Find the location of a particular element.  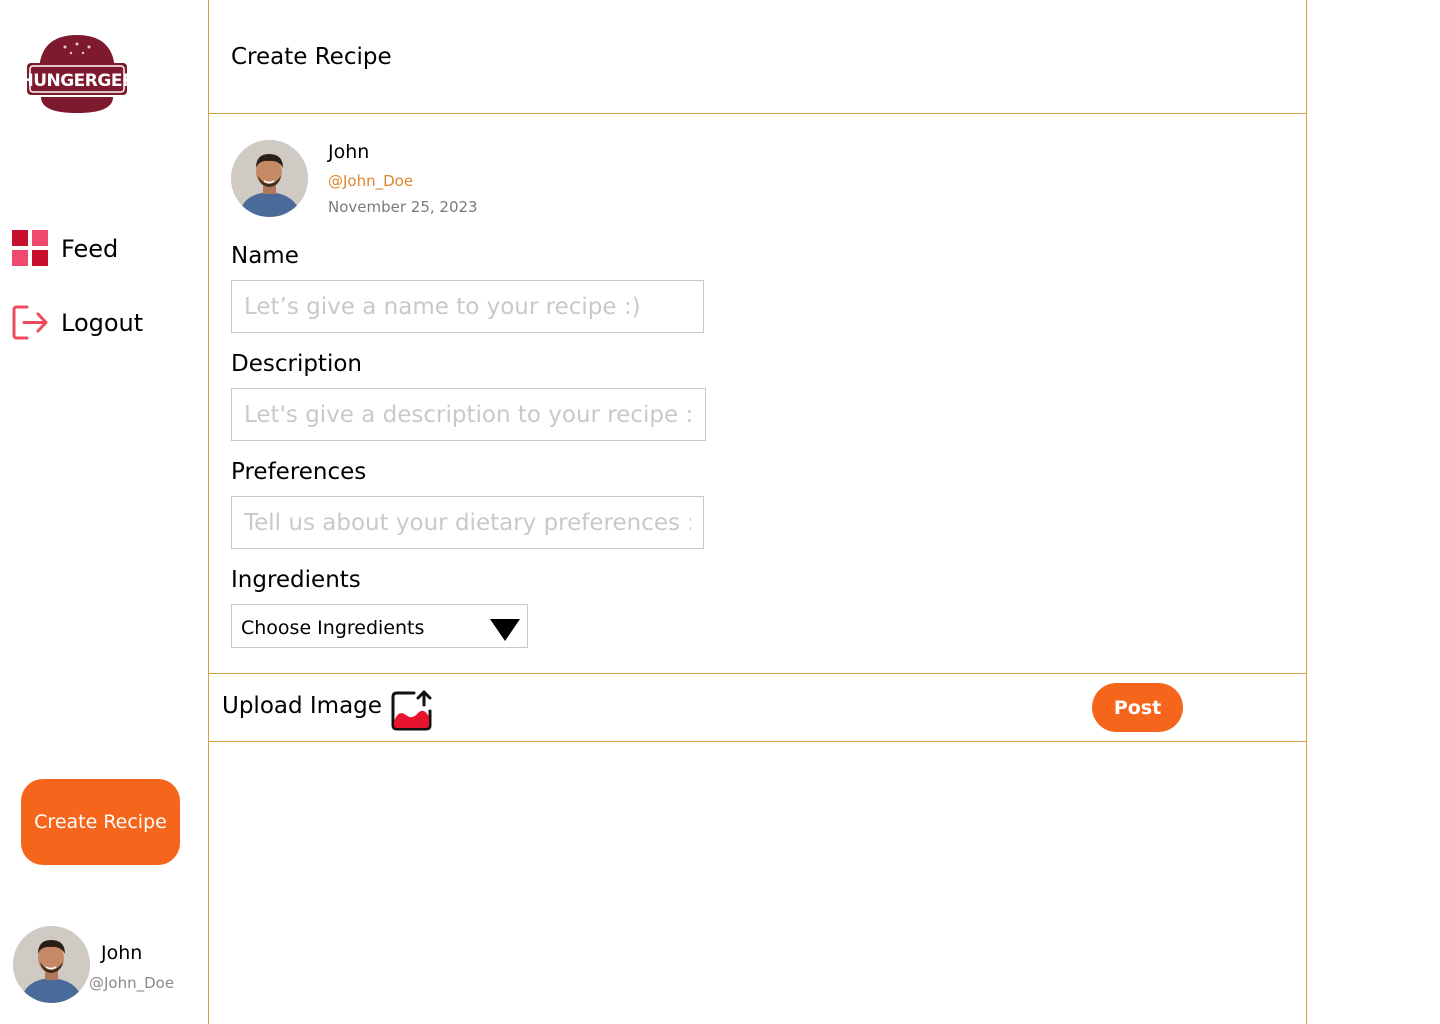

sidebar-item-logout: Logout is located at coordinates (77, 322).